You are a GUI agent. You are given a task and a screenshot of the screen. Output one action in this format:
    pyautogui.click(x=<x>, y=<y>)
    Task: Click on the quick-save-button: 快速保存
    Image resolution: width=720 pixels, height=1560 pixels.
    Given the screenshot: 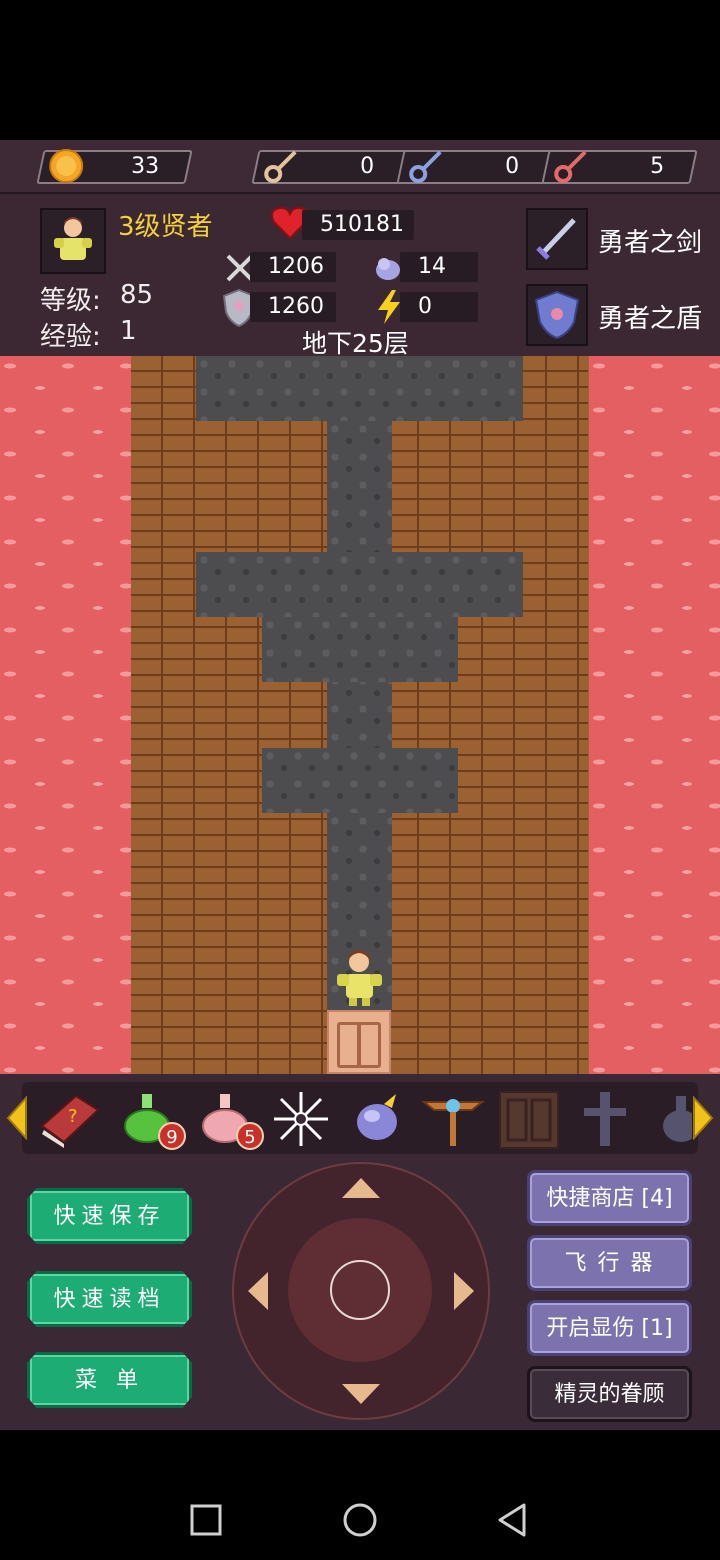 What is the action you would take?
    pyautogui.click(x=109, y=1216)
    